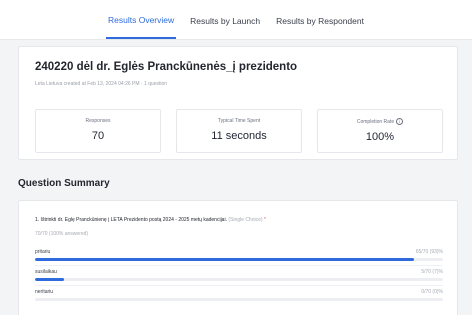 The height and width of the screenshot is (315, 472). What do you see at coordinates (432, 272) in the screenshot?
I see `option-count: 5/70 (7)%` at bounding box center [432, 272].